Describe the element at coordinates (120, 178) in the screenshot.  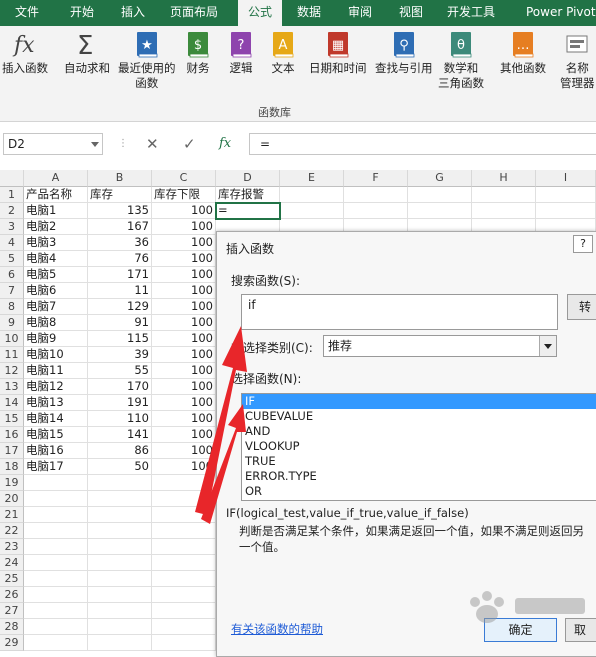
I see `column-header: B` at that location.